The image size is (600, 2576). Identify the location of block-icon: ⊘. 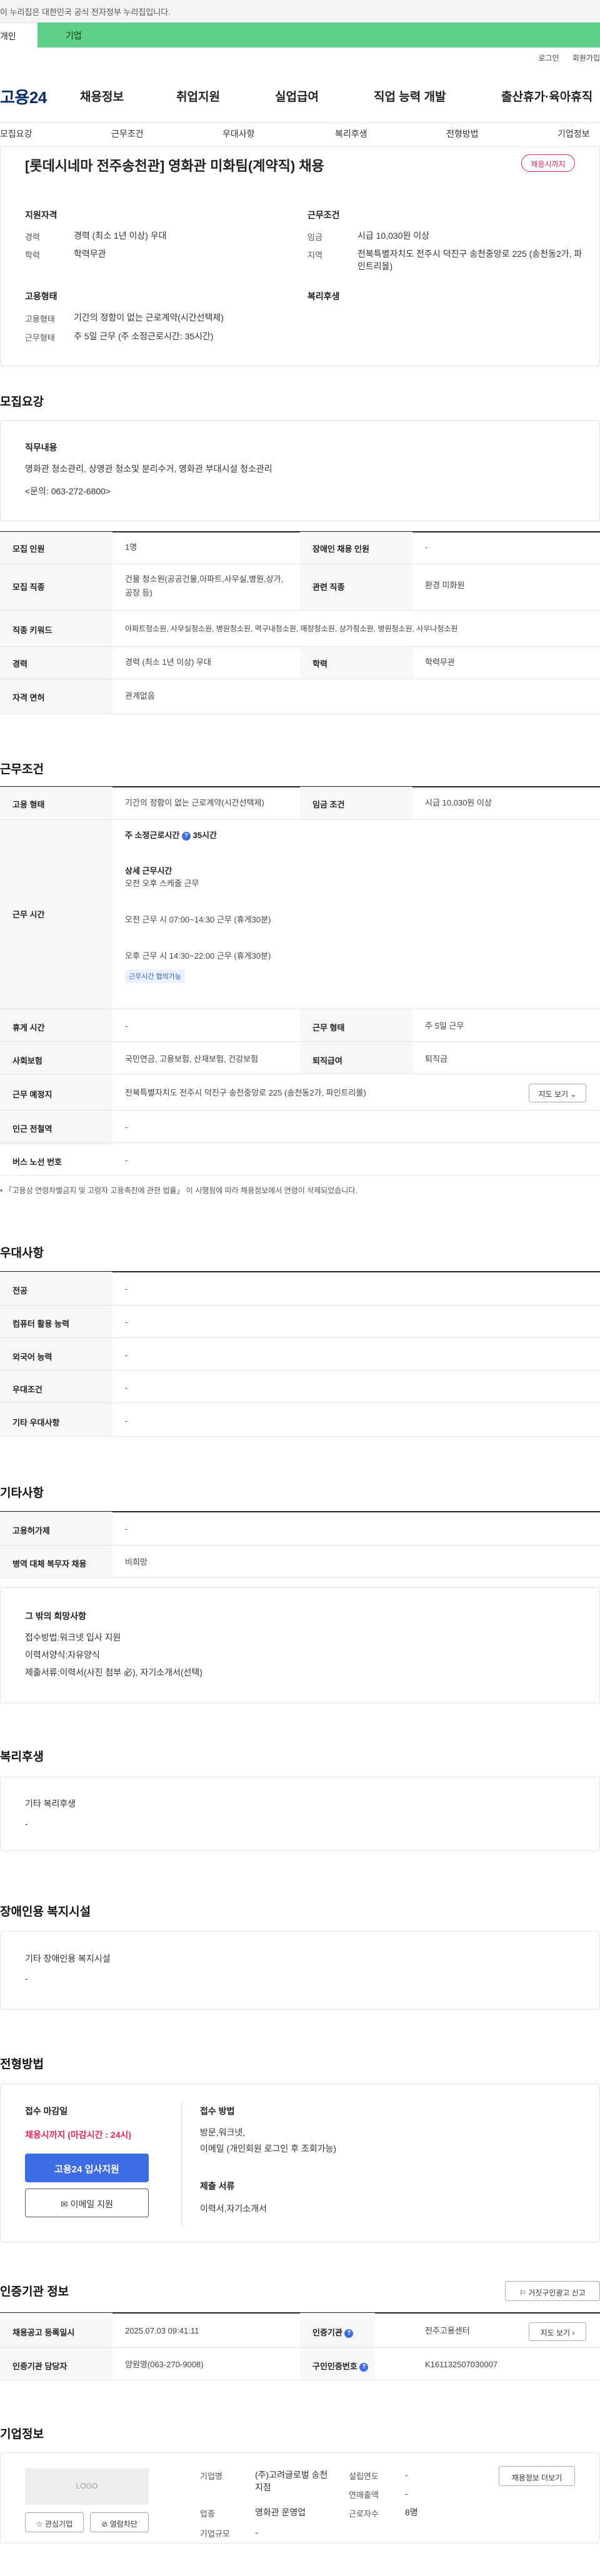
(105, 2524).